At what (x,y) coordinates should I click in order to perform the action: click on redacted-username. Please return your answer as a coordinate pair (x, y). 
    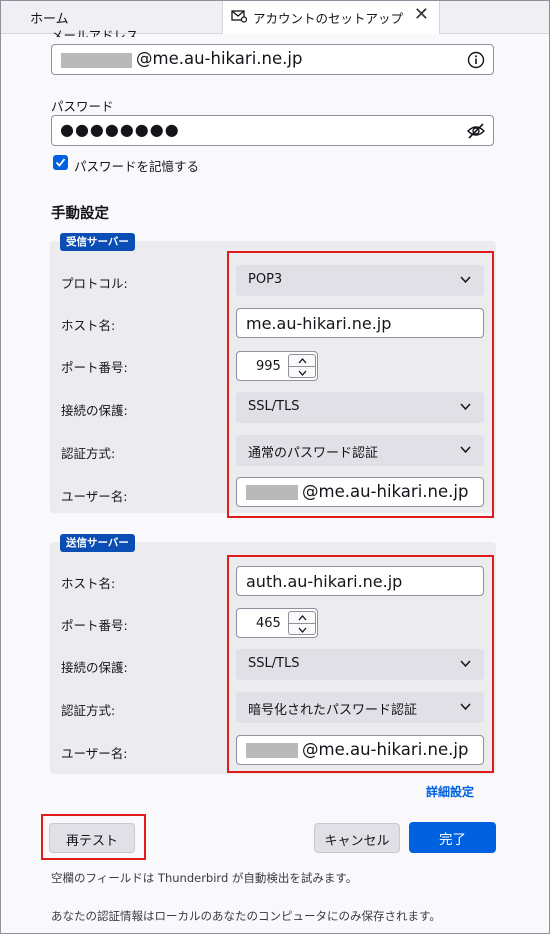
    Looking at the image, I should click on (96, 60).